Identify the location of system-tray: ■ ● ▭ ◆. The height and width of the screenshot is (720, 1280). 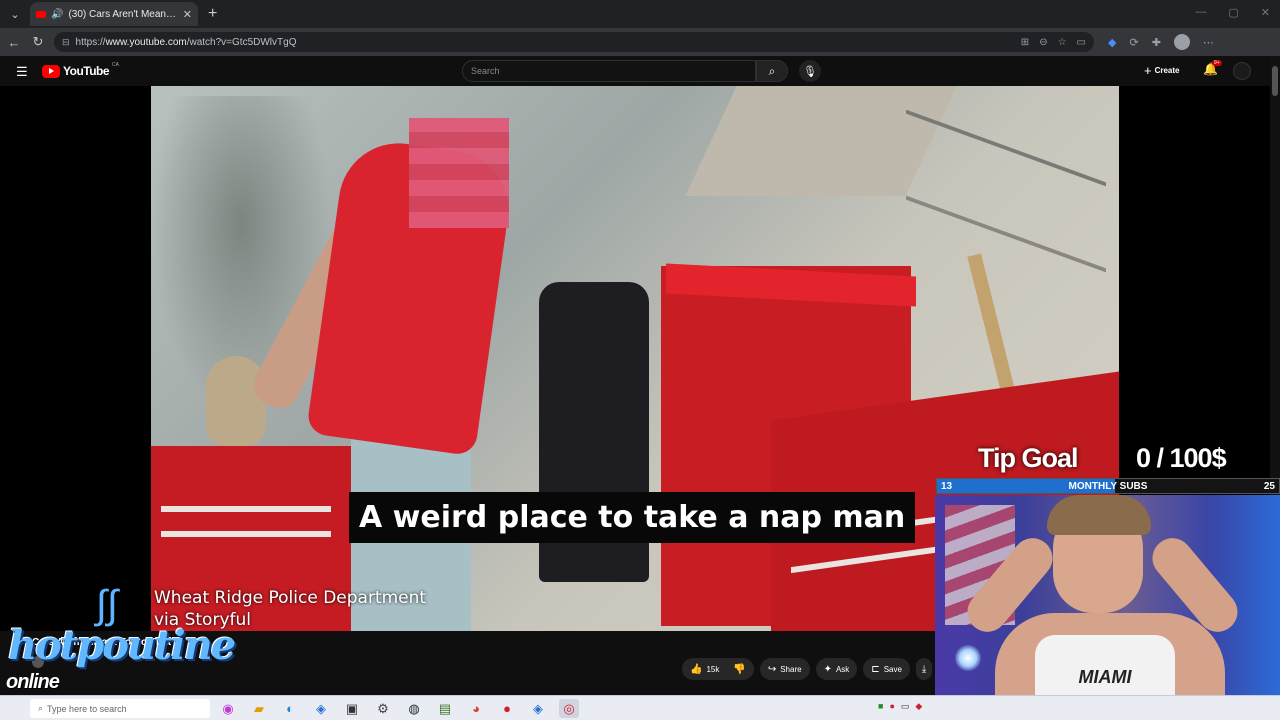
(900, 706).